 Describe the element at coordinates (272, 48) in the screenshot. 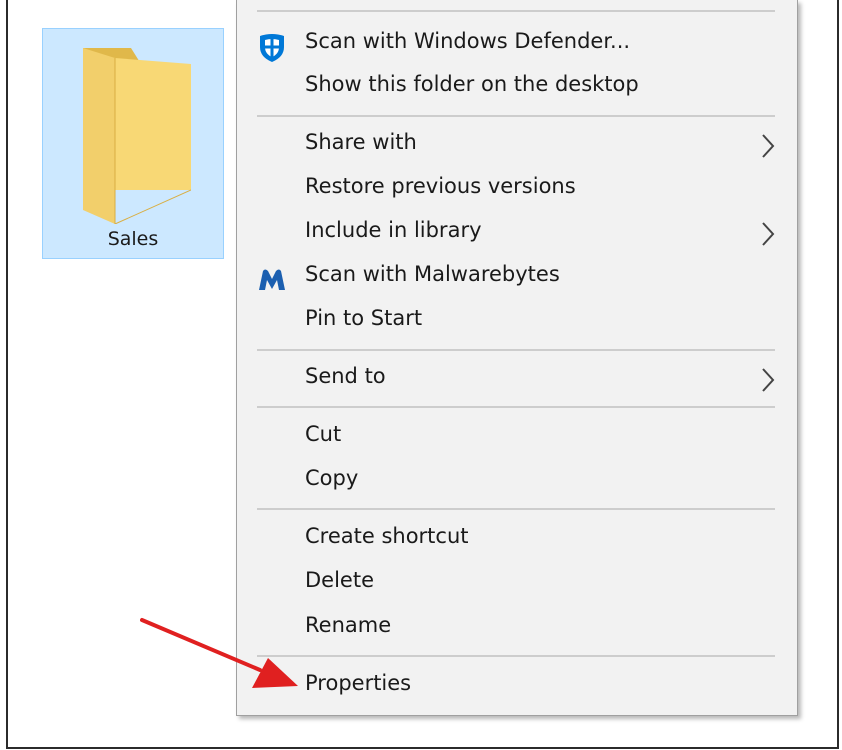

I see `windows-defender-icon` at that location.